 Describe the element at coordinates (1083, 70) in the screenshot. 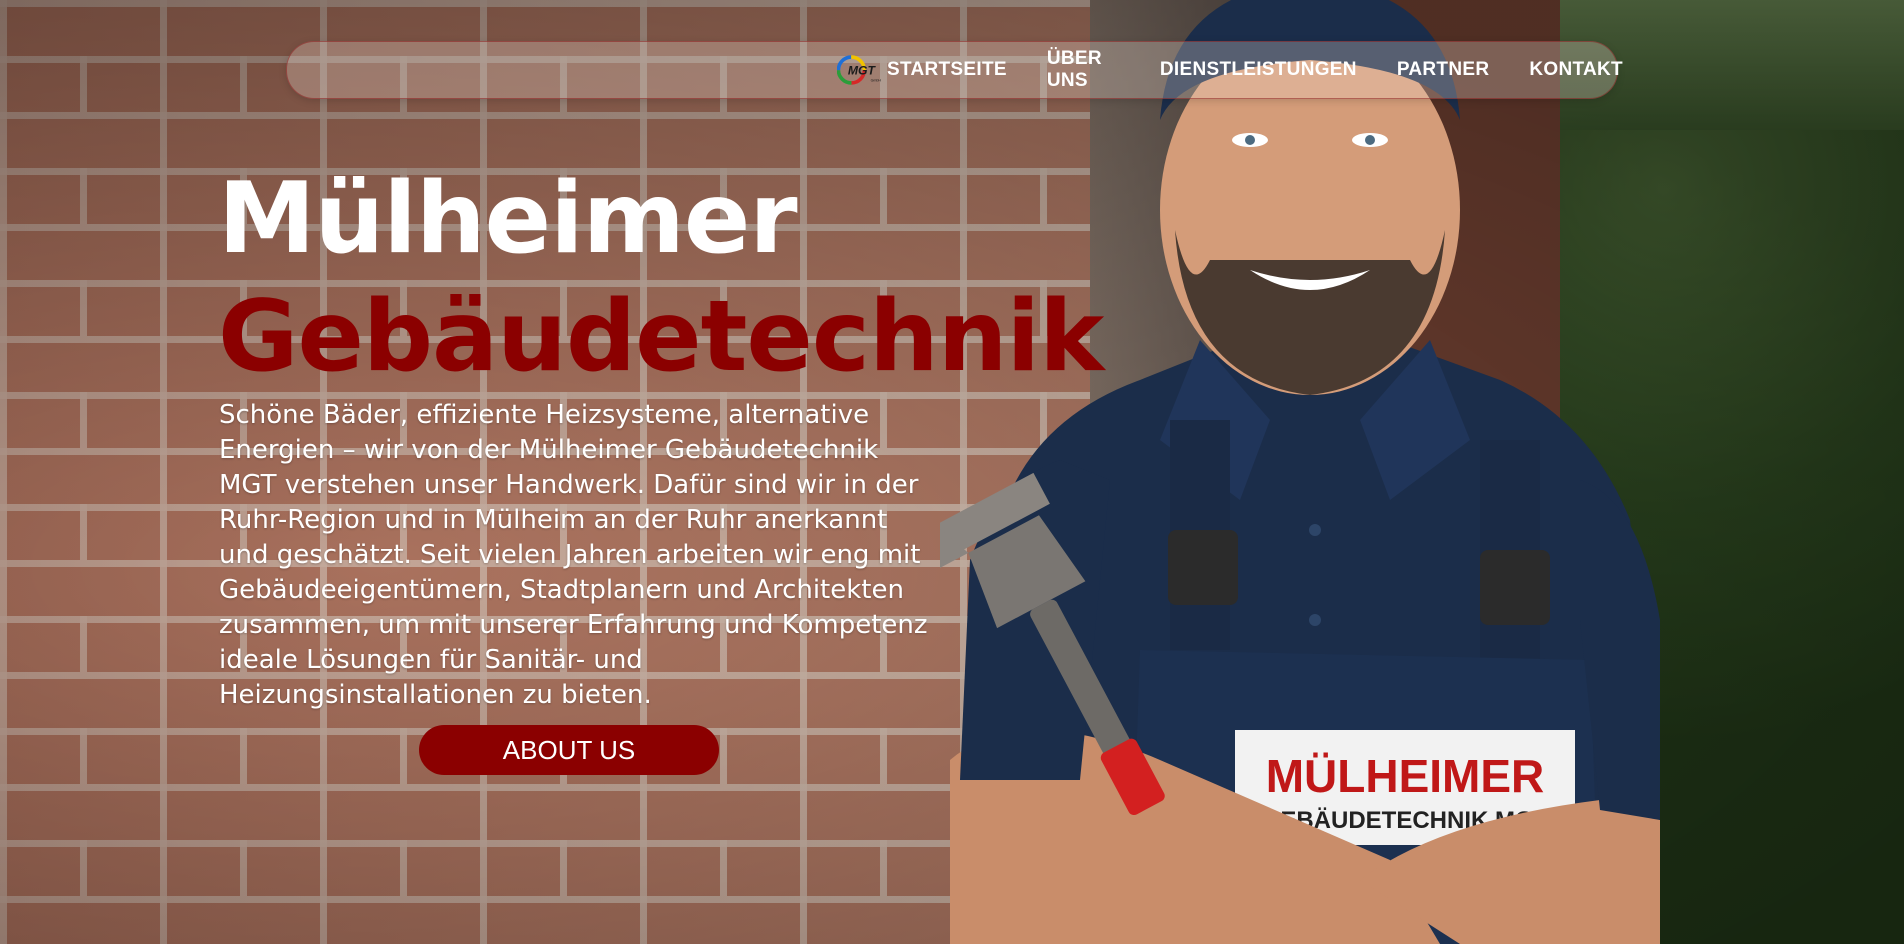

I see `nav-item-ueber-uns: ÜBER UNS` at that location.